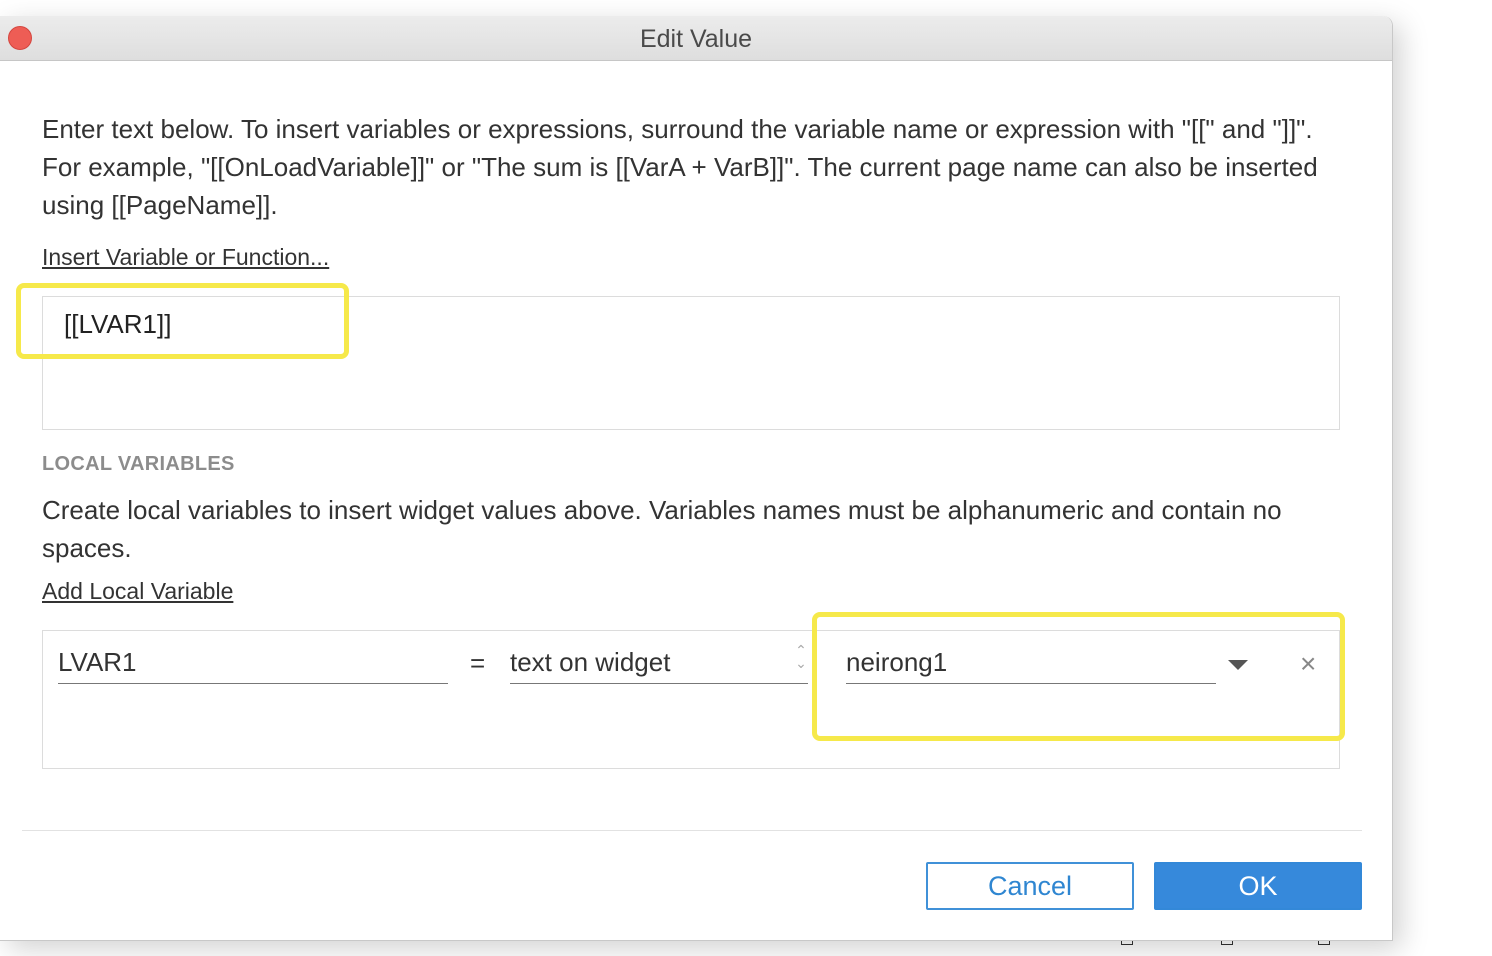 Image resolution: width=1492 pixels, height=956 pixels. What do you see at coordinates (478, 663) in the screenshot?
I see `equals-sign: =` at bounding box center [478, 663].